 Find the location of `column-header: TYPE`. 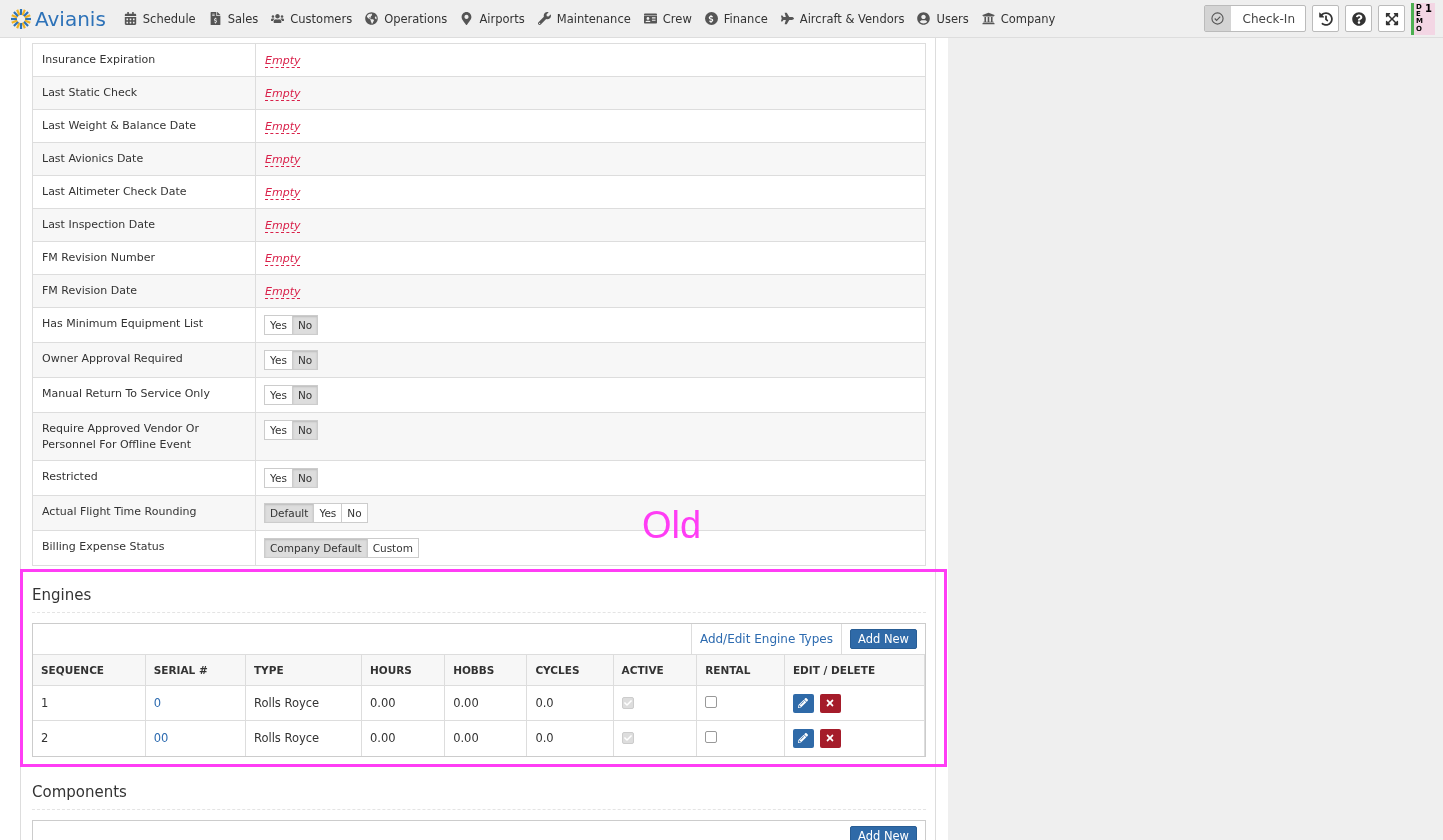

column-header: TYPE is located at coordinates (303, 670).